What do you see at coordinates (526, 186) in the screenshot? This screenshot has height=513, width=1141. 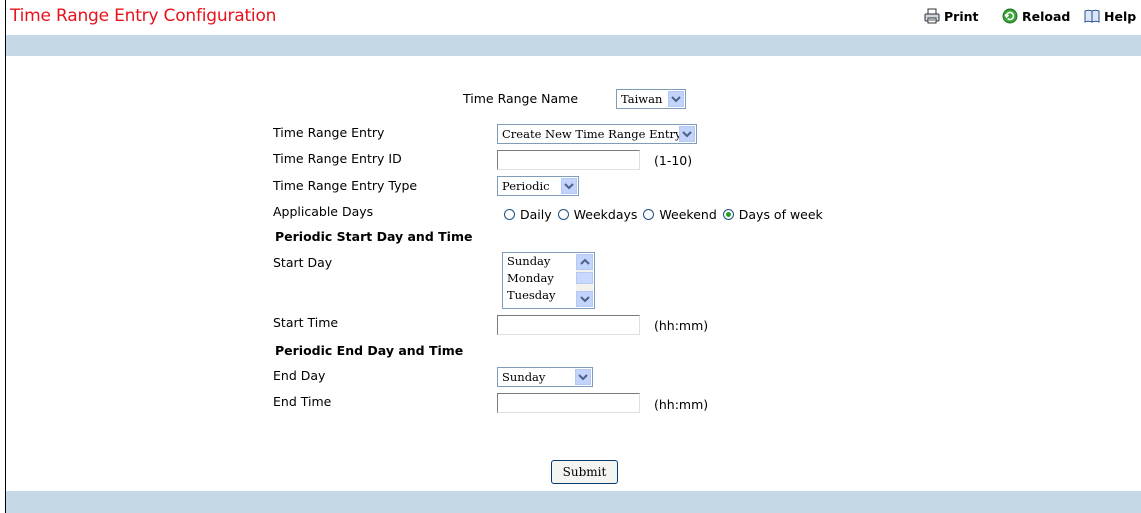 I see `time-range-entry-type-value: Periodic` at bounding box center [526, 186].